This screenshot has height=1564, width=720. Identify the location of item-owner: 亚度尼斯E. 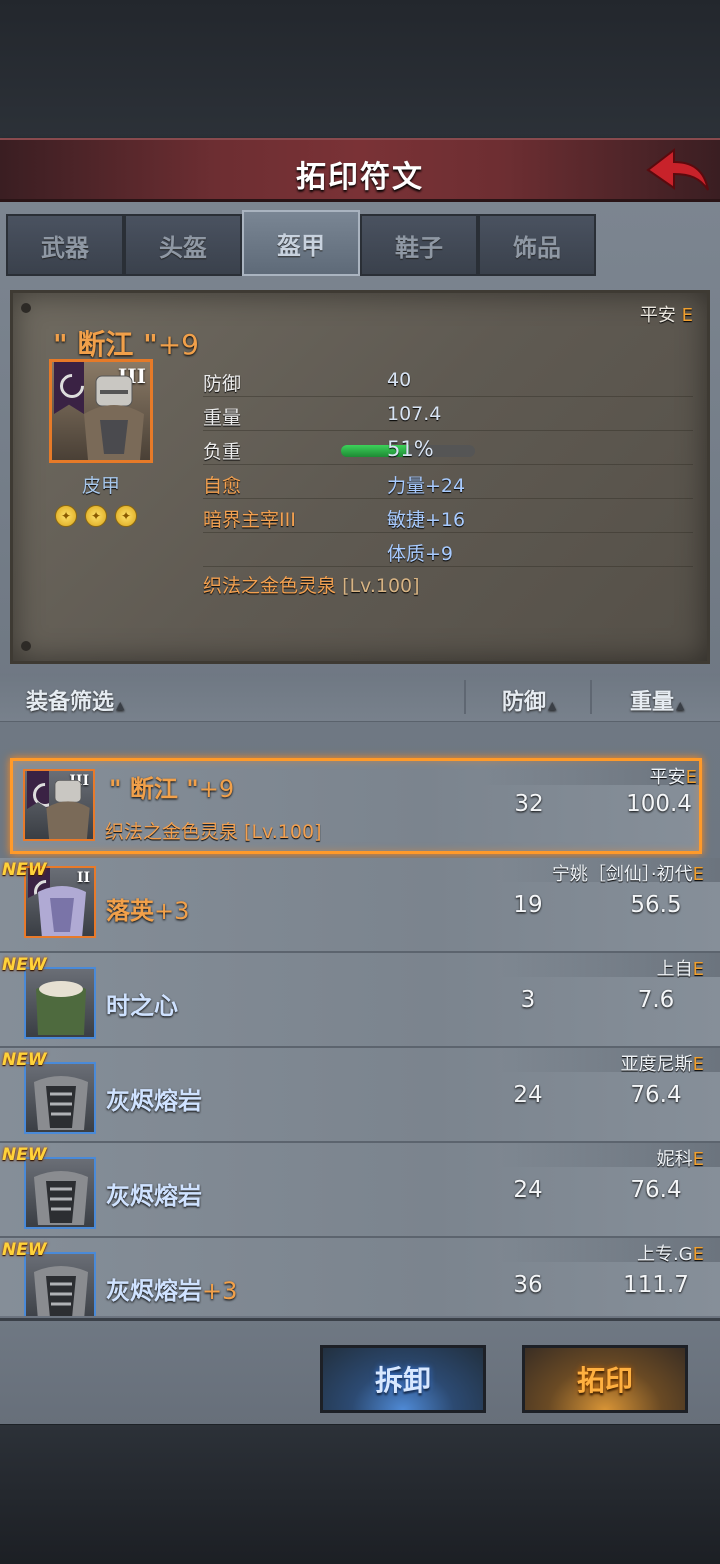
(662, 1063).